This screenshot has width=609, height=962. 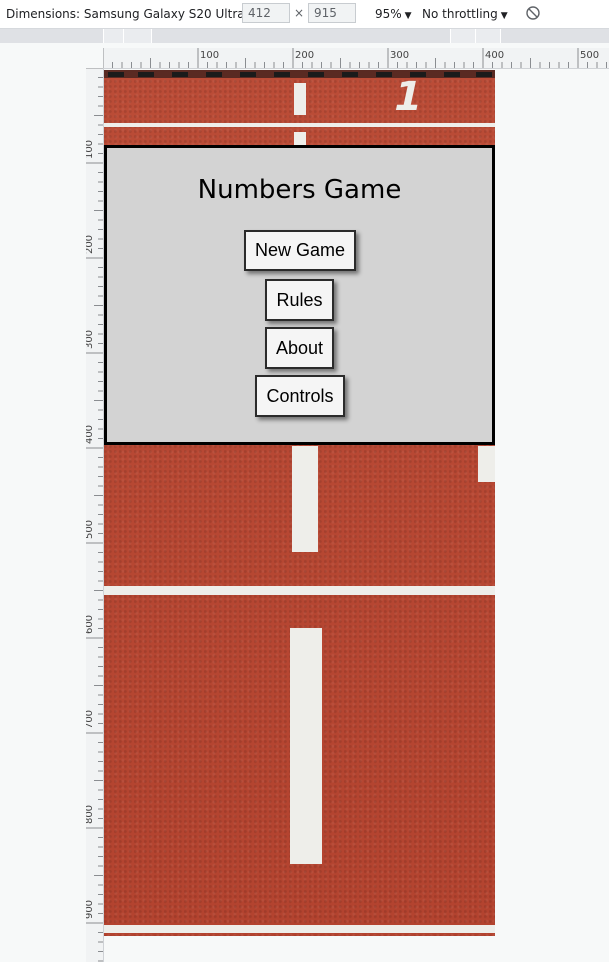 I want to click on horizontal-ruler: 100 200 300 400 500, so click(x=356, y=58).